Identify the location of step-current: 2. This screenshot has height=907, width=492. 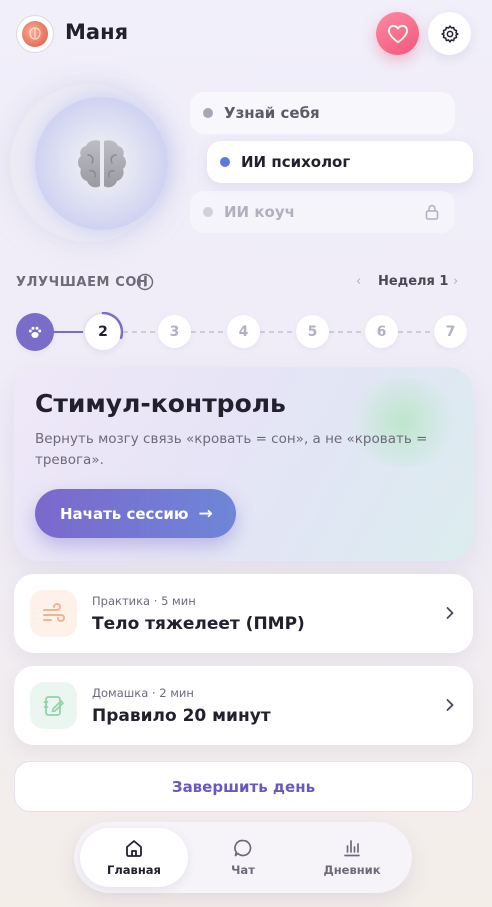
(103, 332).